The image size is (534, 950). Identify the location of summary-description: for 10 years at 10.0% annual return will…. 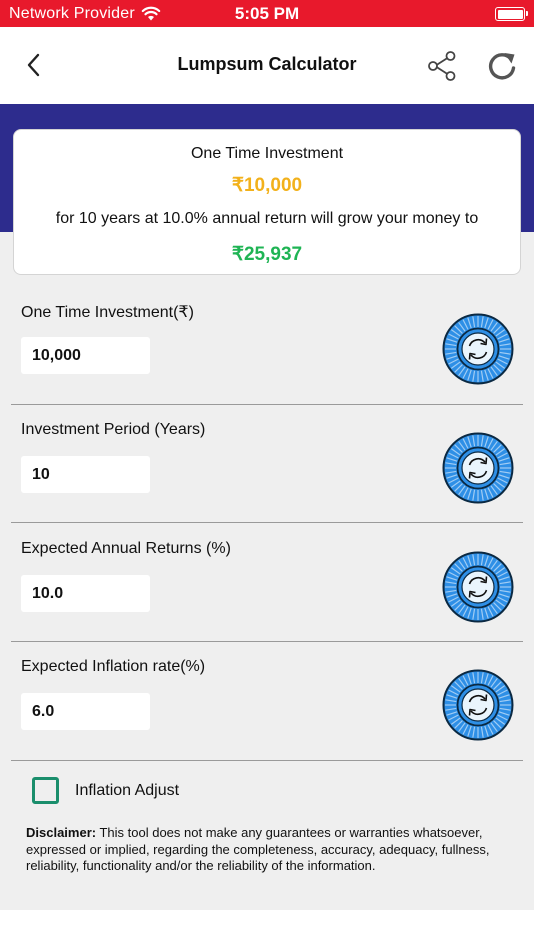
(267, 218).